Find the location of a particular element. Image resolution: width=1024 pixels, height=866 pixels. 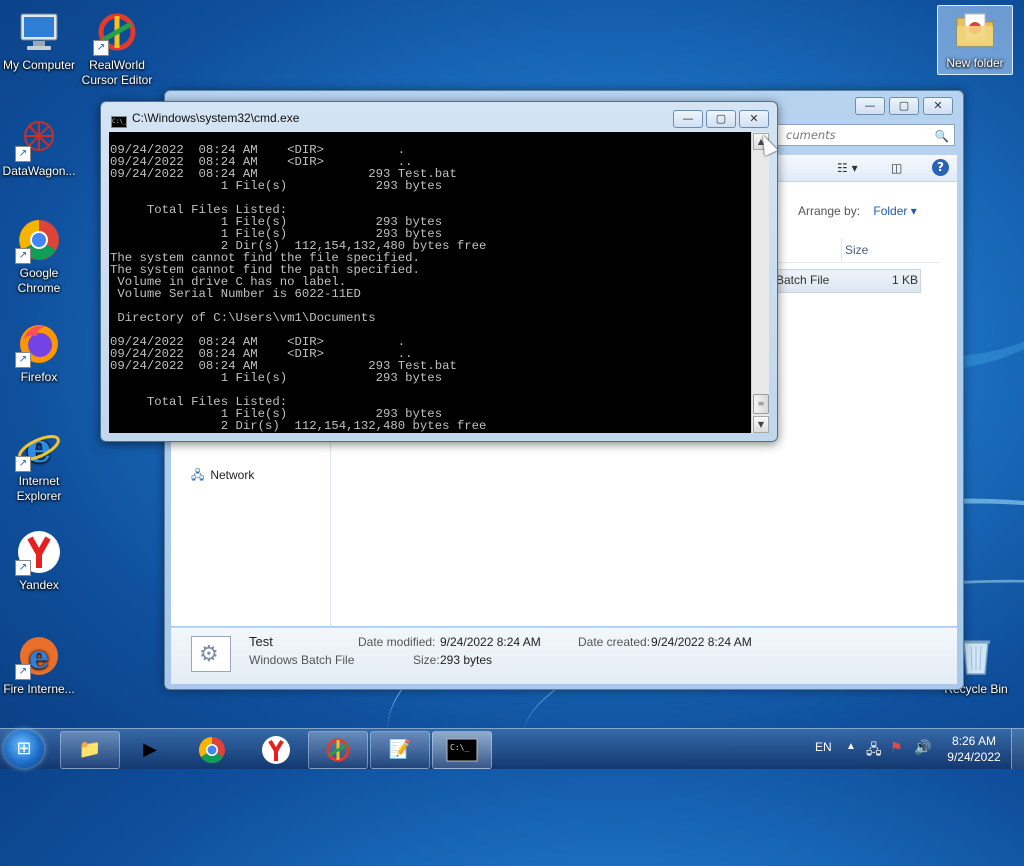

desktop-icon-new-folder: New folder is located at coordinates (975, 40).